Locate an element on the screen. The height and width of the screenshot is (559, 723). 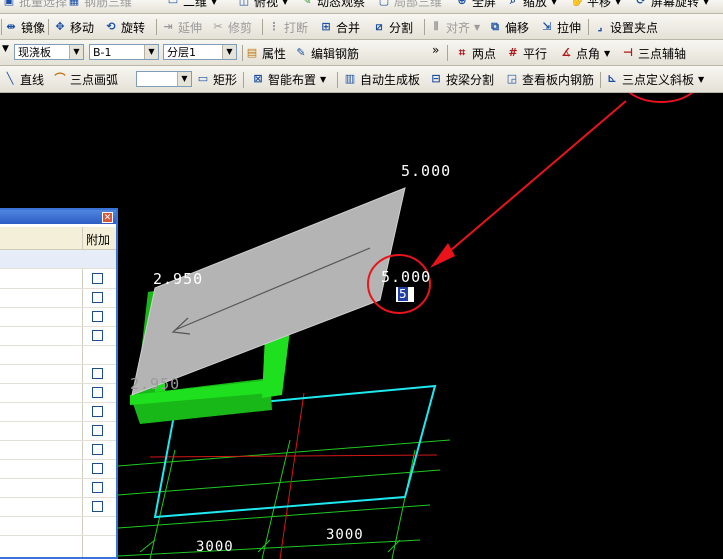
offset-button: ⧉ 偏移 is located at coordinates (508, 27).